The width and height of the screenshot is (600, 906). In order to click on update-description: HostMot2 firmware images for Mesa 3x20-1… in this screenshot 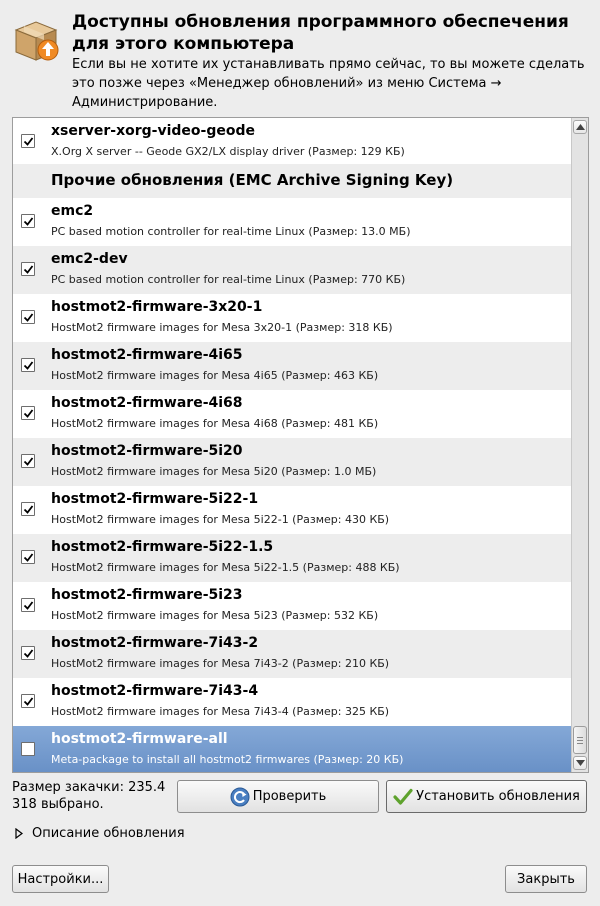, I will do `click(222, 327)`.